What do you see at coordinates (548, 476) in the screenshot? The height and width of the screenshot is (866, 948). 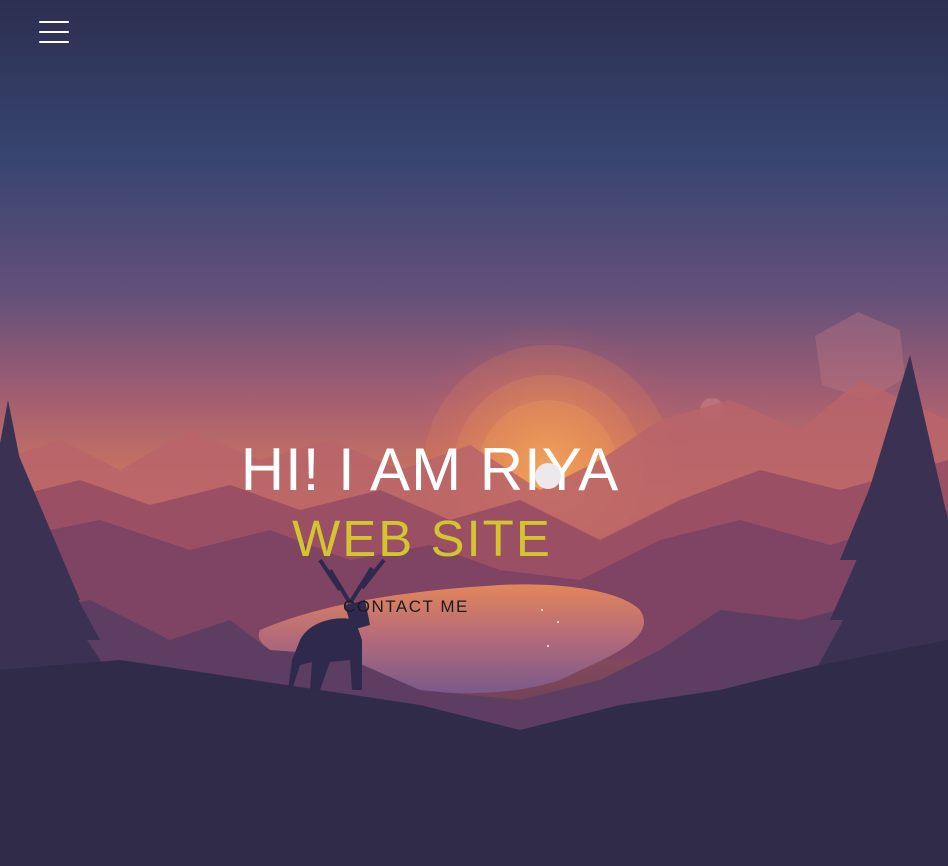 I see `cursor-dot` at bounding box center [548, 476].